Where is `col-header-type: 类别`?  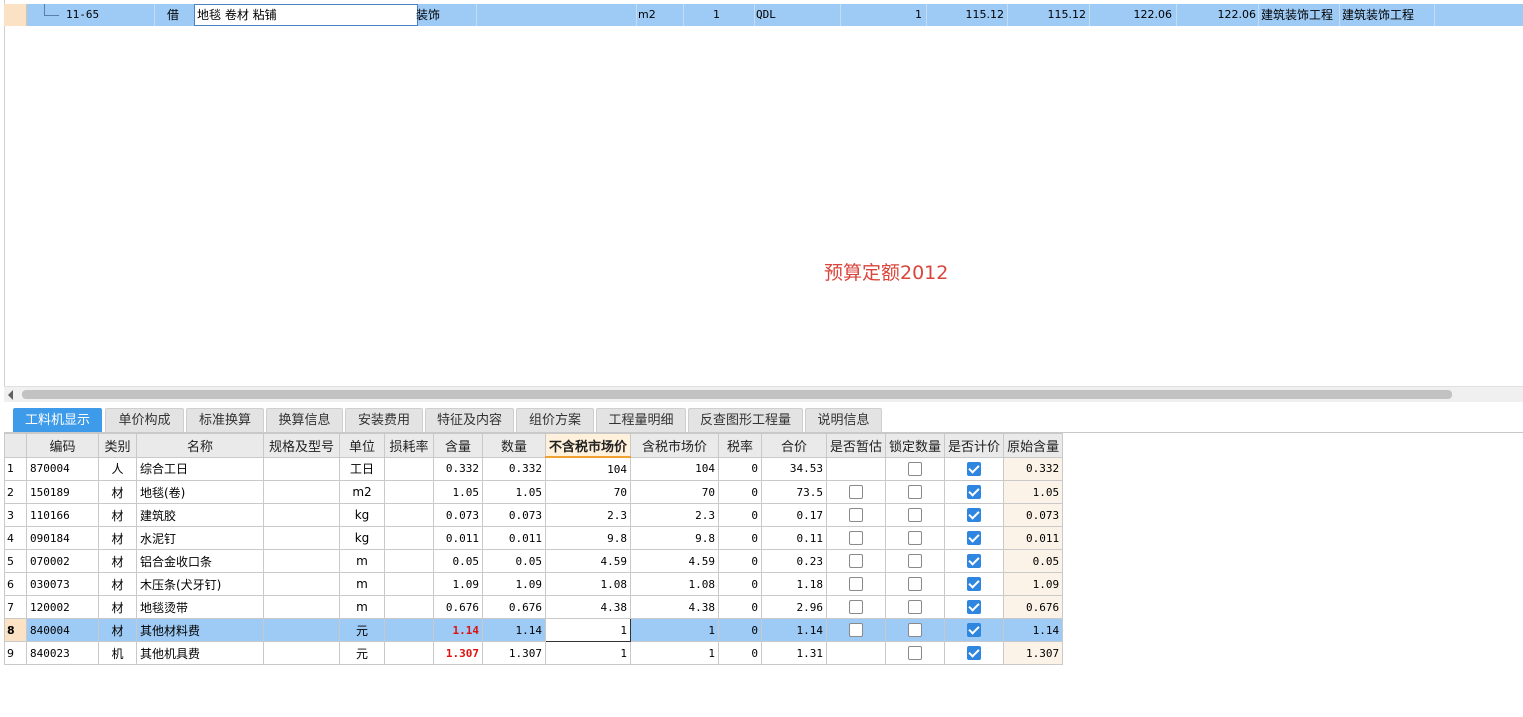
col-header-type: 类别 is located at coordinates (117, 445).